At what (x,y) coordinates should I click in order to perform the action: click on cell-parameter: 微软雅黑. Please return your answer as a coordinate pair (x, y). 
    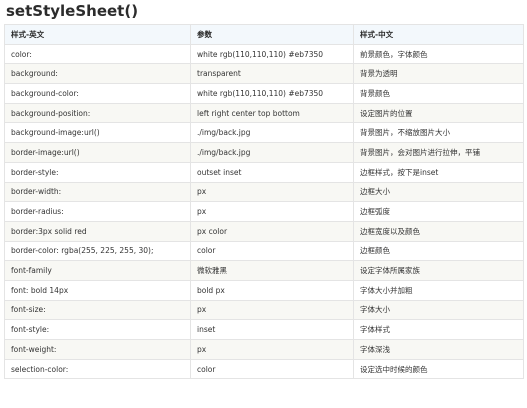
    Looking at the image, I should click on (272, 270).